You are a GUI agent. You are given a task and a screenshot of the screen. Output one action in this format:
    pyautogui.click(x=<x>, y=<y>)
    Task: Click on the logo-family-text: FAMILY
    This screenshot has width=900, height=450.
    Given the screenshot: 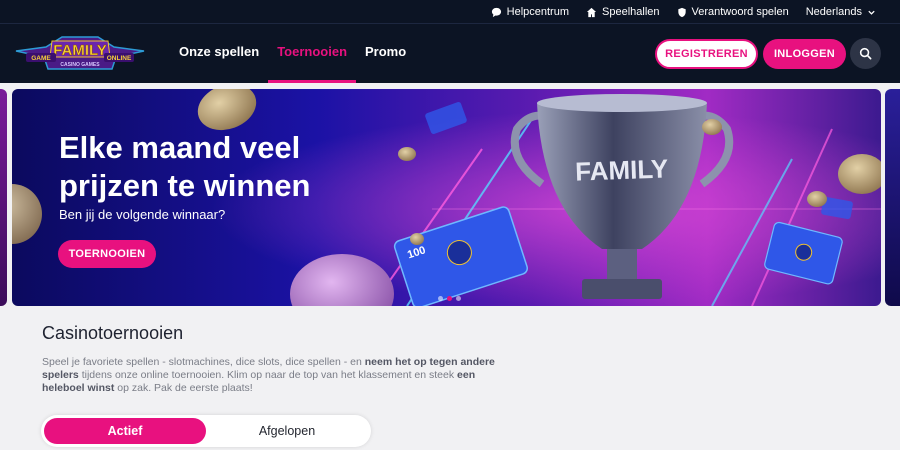 What is the action you would take?
    pyautogui.click(x=80, y=50)
    